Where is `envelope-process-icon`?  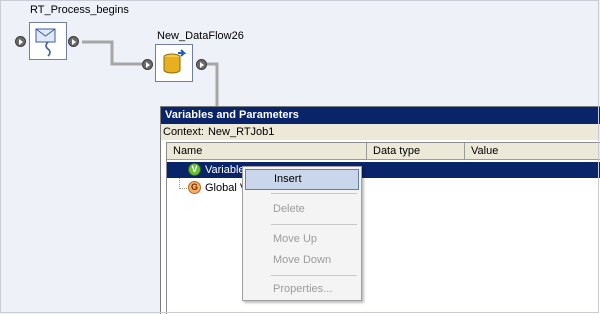 envelope-process-icon is located at coordinates (45, 42).